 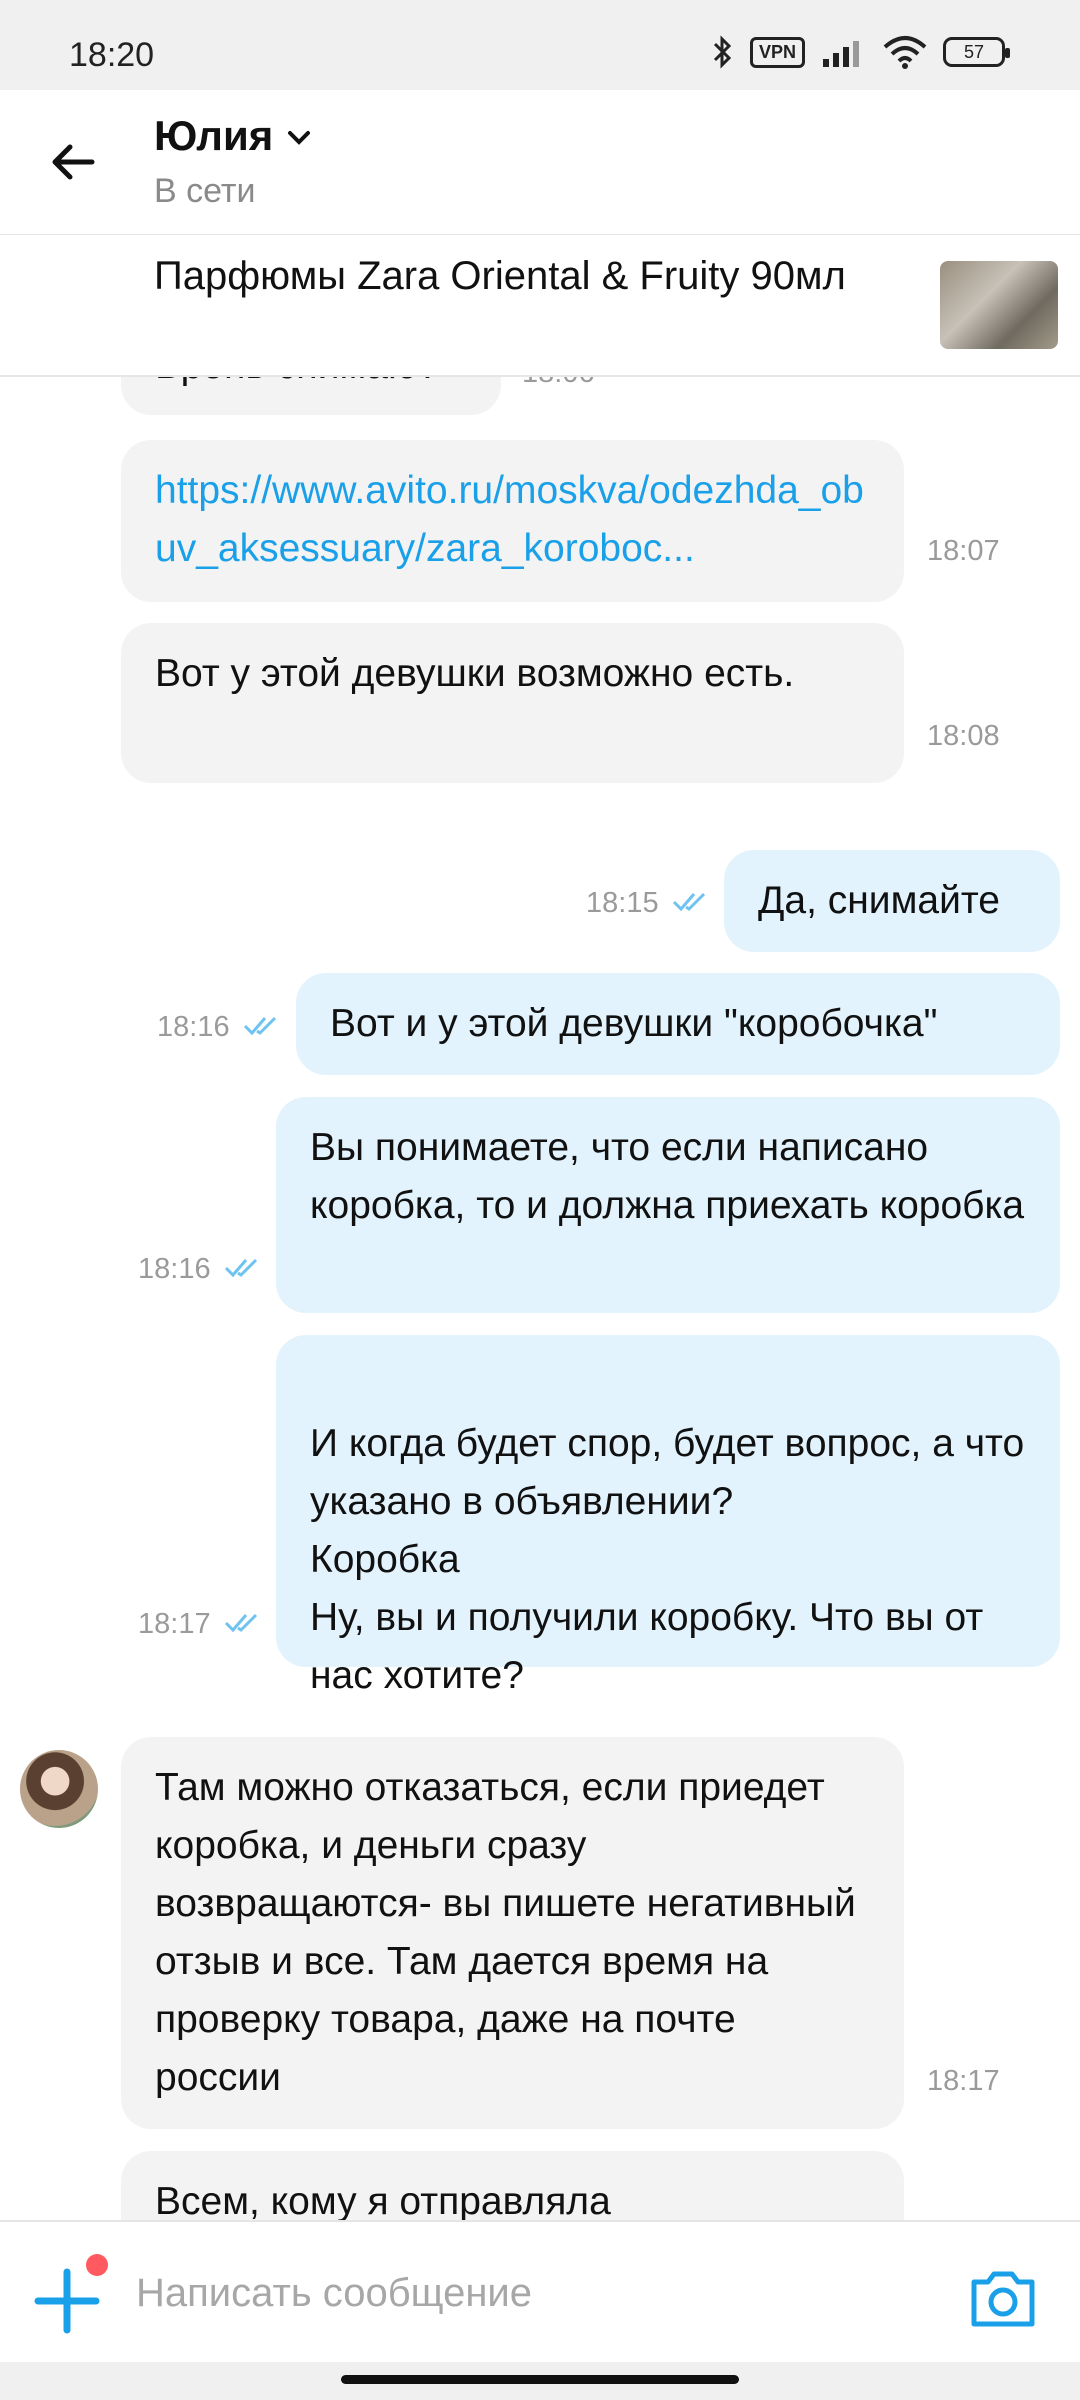 What do you see at coordinates (112, 55) in the screenshot?
I see `status-time: 18:20` at bounding box center [112, 55].